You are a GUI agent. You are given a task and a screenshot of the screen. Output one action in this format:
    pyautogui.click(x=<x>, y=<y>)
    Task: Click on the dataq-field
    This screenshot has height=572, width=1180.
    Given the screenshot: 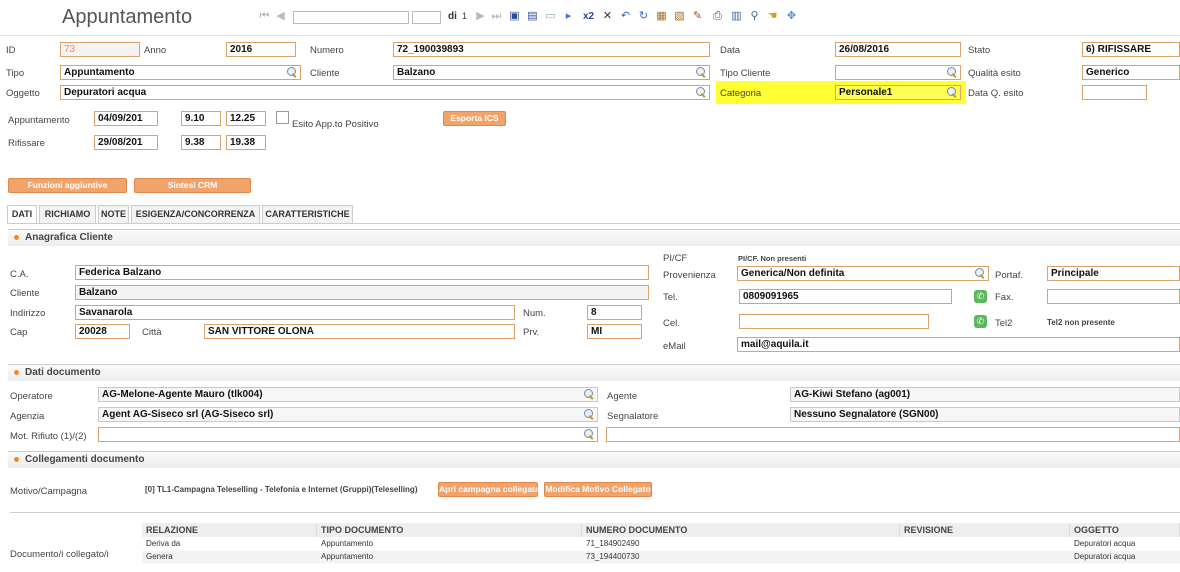 What is the action you would take?
    pyautogui.click(x=1114, y=92)
    